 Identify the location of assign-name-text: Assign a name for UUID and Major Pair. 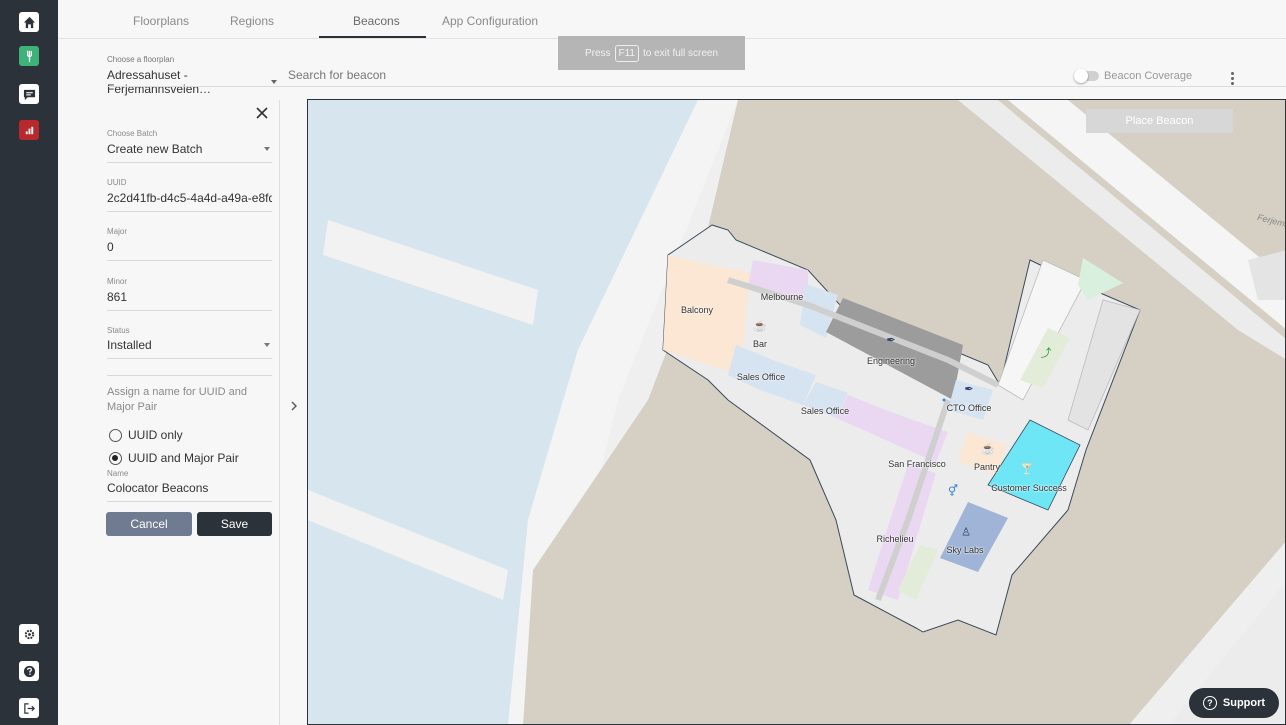
(177, 399).